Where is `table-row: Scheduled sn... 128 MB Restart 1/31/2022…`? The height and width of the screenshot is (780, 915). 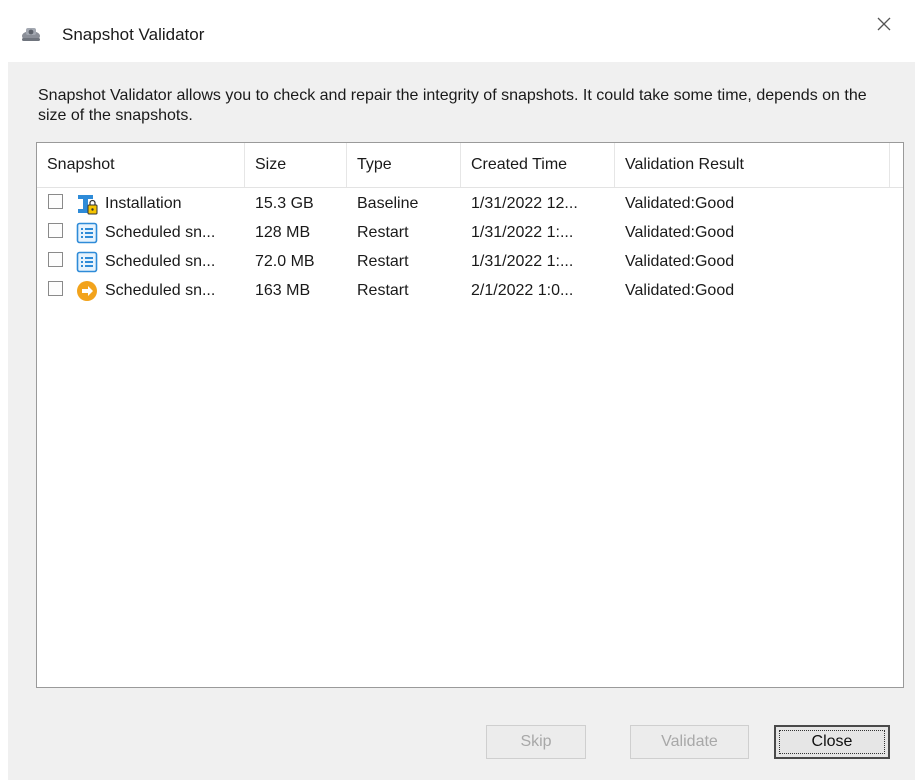
table-row: Scheduled sn... 128 MB Restart 1/31/2022… is located at coordinates (470, 232).